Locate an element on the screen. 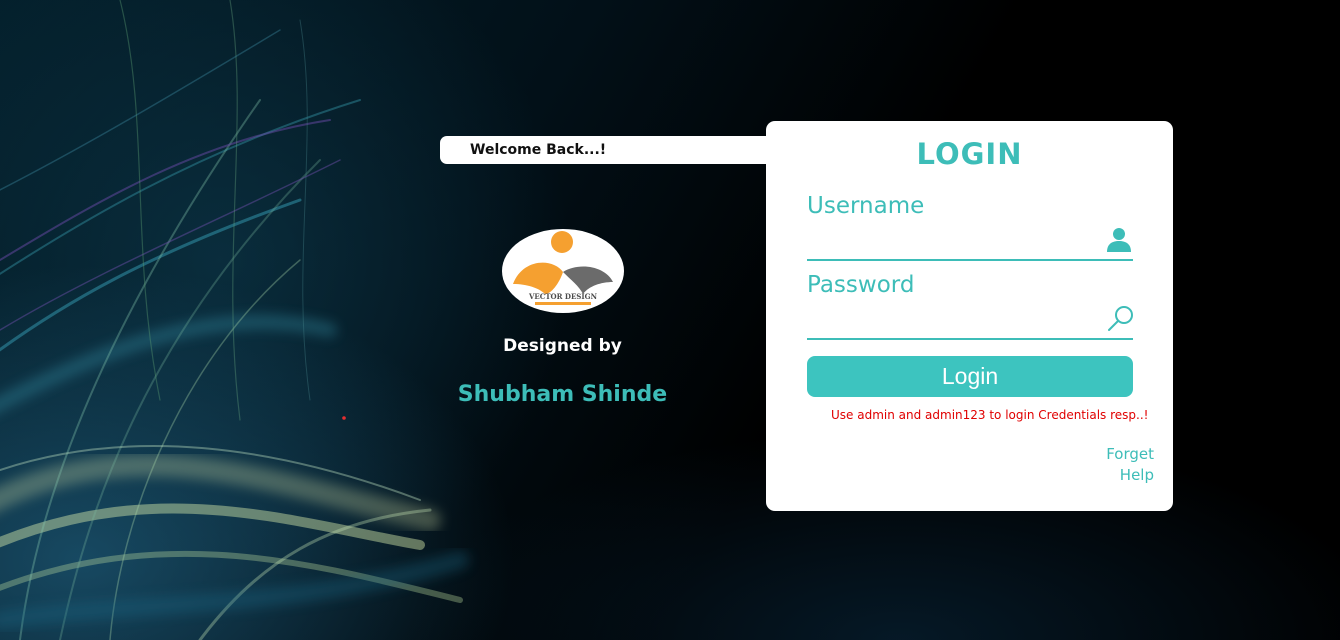 The image size is (1340, 640). help-link: Help is located at coordinates (1137, 475).